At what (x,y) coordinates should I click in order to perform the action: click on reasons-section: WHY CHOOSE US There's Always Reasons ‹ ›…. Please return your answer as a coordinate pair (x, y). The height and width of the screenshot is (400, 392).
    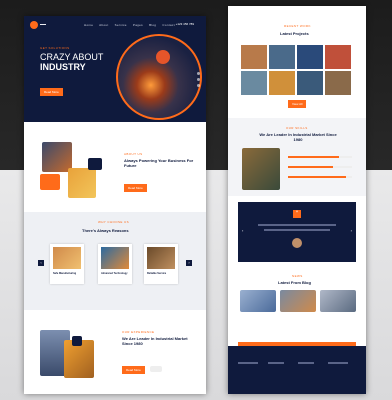
    Looking at the image, I should click on (115, 261).